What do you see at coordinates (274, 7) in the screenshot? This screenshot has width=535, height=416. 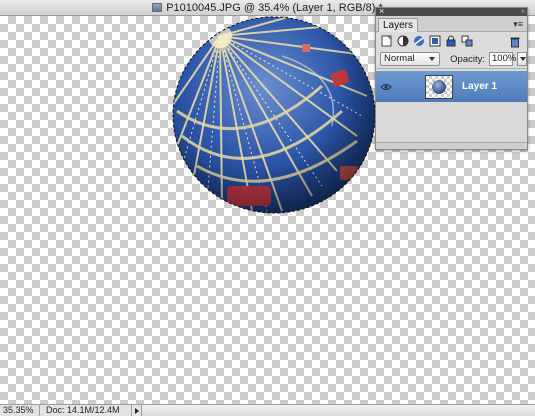 I see `document-title: P1010045.JPG @ 35.4% (Layer 1, RGB/8) *` at bounding box center [274, 7].